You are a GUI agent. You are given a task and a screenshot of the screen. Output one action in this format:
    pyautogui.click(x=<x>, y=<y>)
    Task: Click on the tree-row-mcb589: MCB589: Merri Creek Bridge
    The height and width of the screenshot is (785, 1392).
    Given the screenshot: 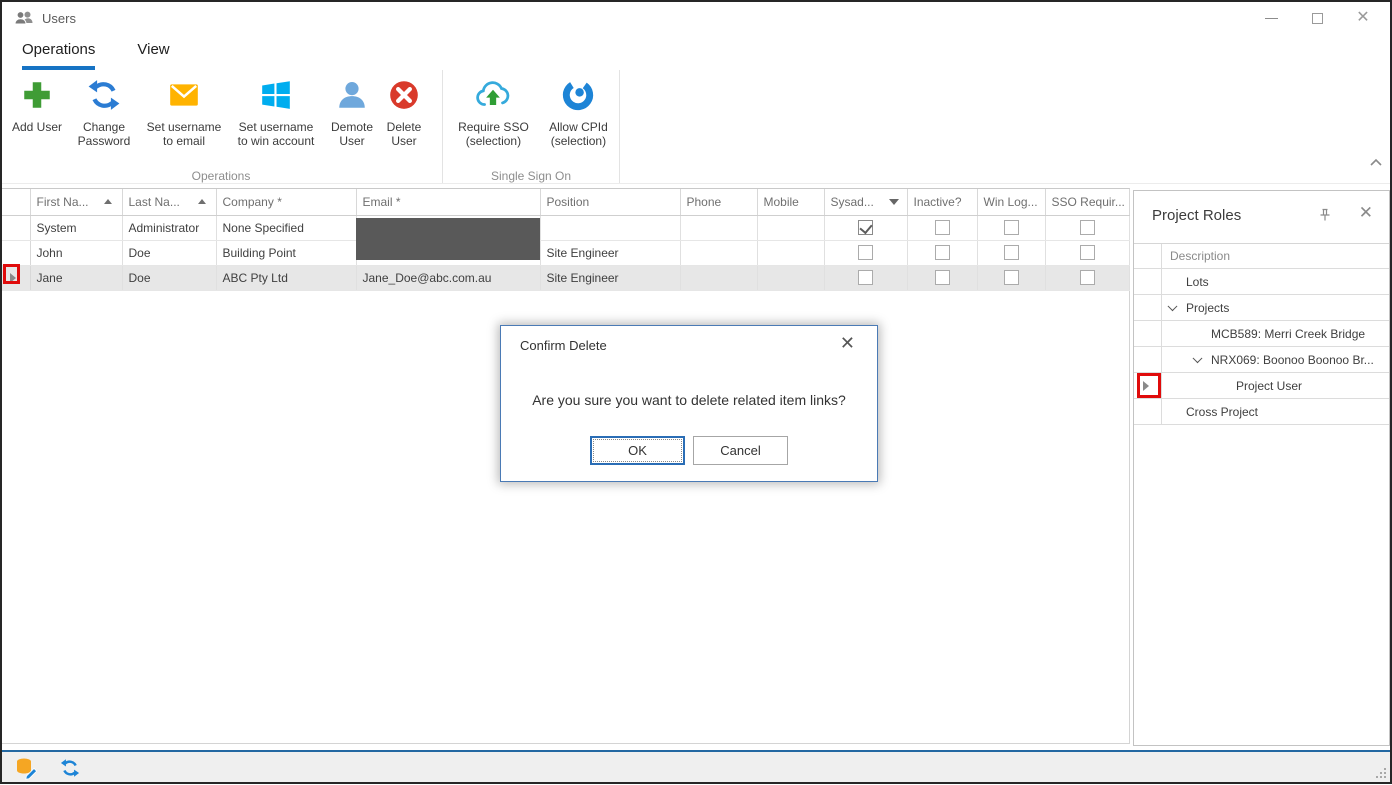 What is the action you would take?
    pyautogui.click(x=1261, y=334)
    